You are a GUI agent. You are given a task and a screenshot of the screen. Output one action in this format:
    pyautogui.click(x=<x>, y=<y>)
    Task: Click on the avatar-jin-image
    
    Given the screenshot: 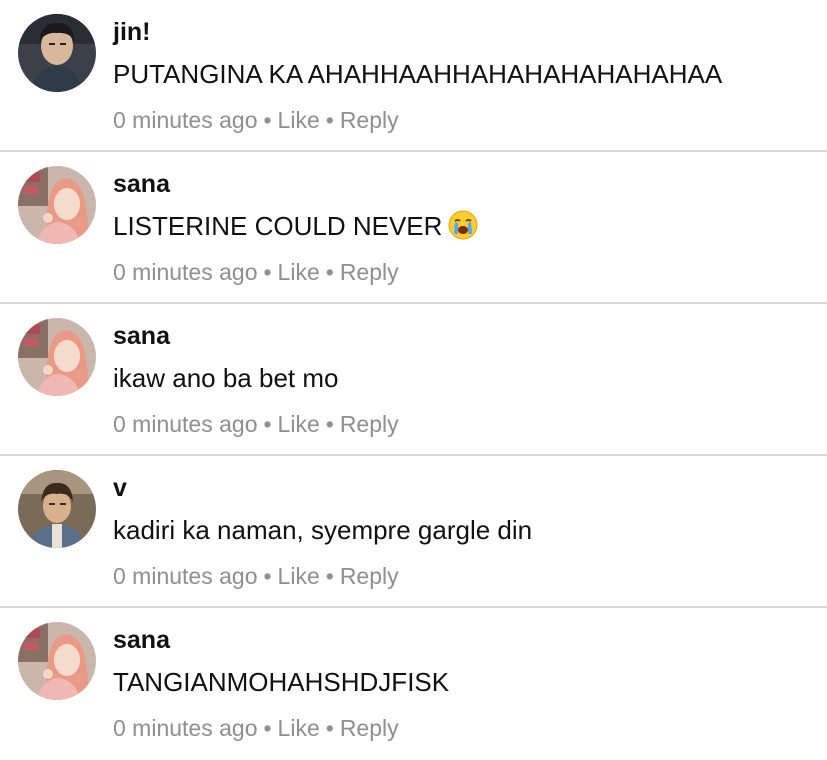 What is the action you would take?
    pyautogui.click(x=57, y=53)
    